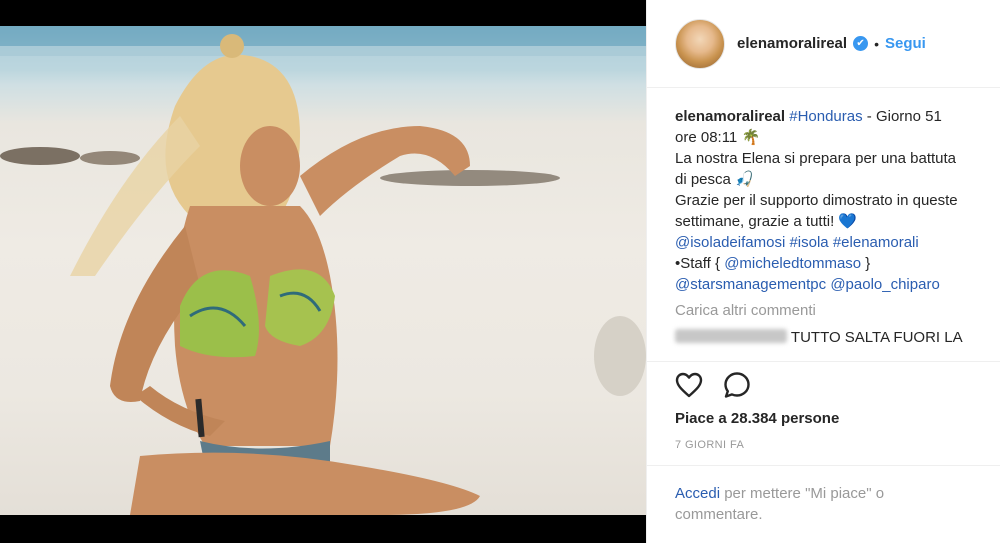 Image resolution: width=1000 pixels, height=543 pixels. Describe the element at coordinates (697, 493) in the screenshot. I see `login-link: Accedi` at that location.